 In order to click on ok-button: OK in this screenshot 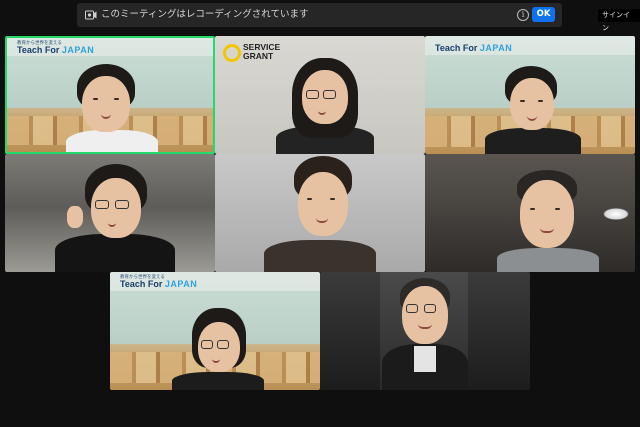, I will do `click(543, 14)`.